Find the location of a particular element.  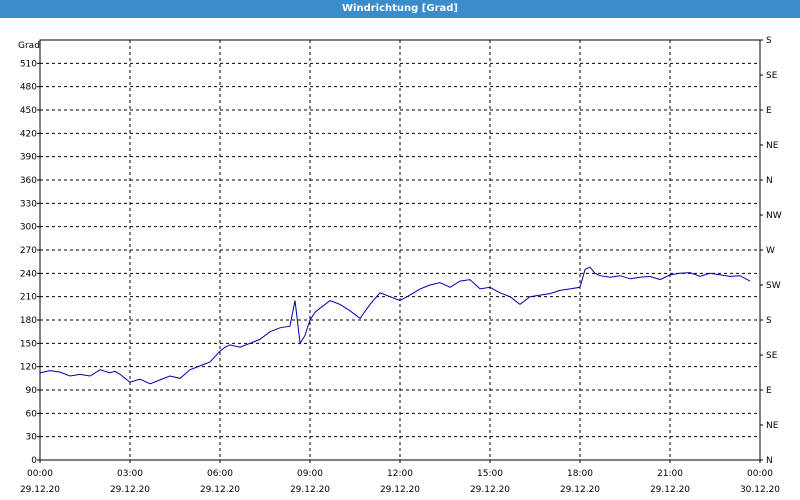

y-tick-label: 360 is located at coordinates (28, 181).